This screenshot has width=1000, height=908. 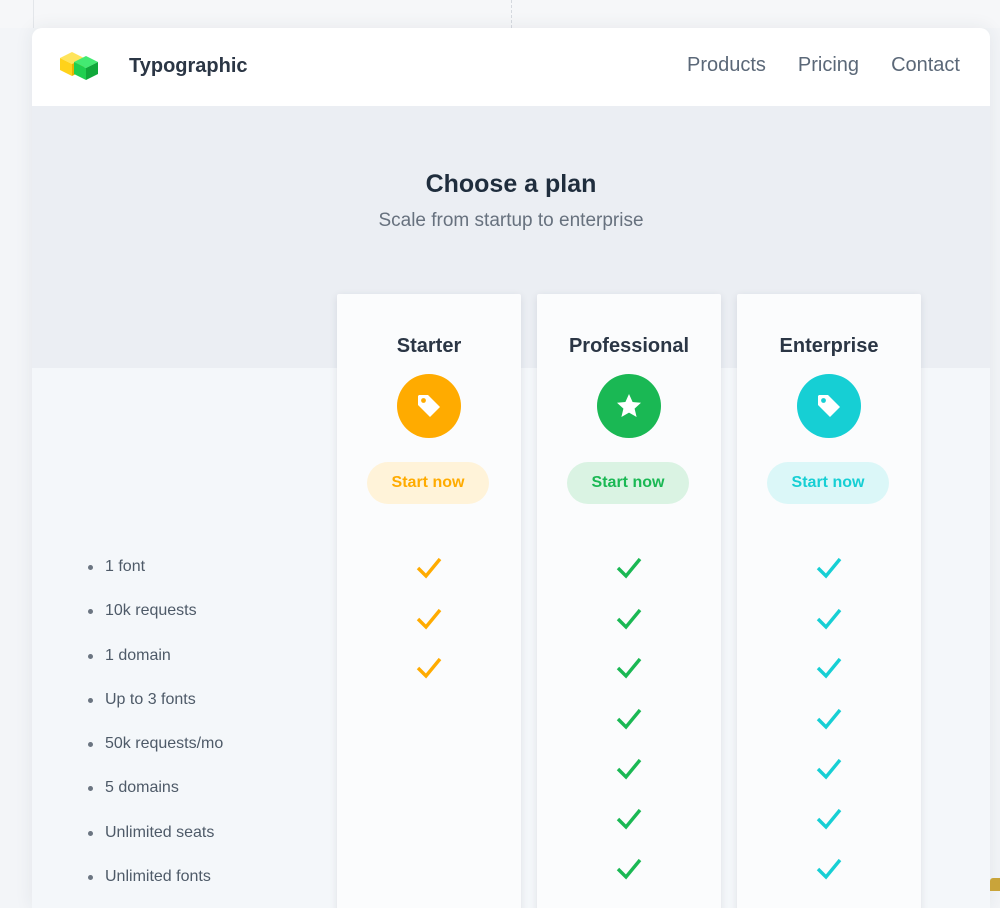 I want to click on feature-item: 1 domain, so click(x=155, y=667).